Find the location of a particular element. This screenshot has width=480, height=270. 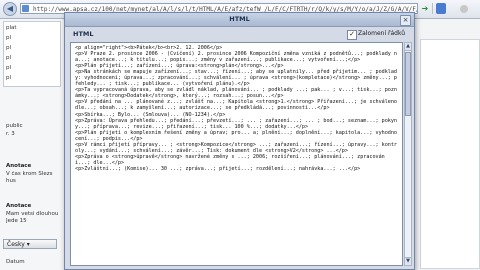

right-panel-box is located at coordinates (450, 154).